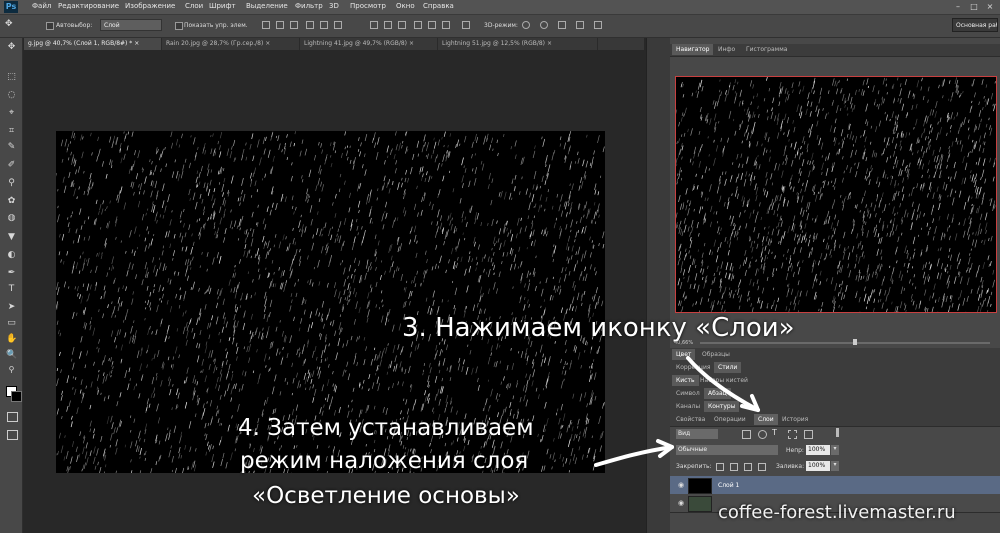  What do you see at coordinates (837, 512) in the screenshot?
I see `watermark-text: coffee-forest.livemaster.ru` at bounding box center [837, 512].